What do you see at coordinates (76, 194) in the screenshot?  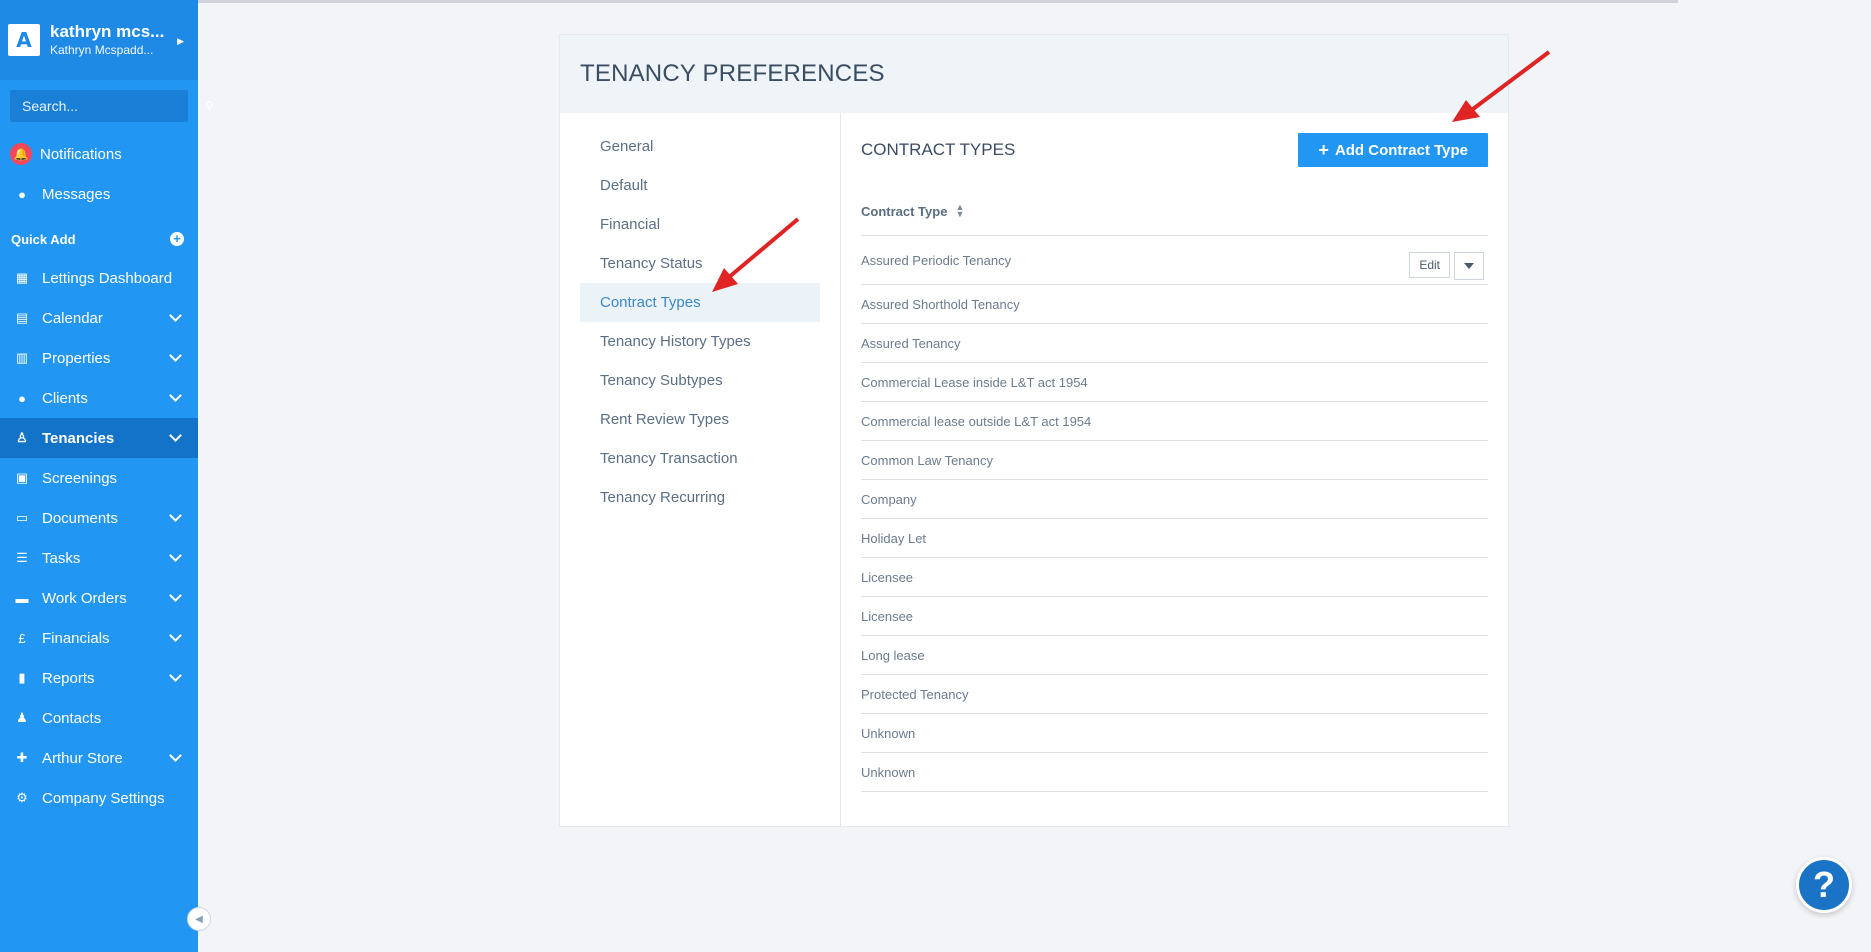 I see `sidebar-item-label: Messages` at bounding box center [76, 194].